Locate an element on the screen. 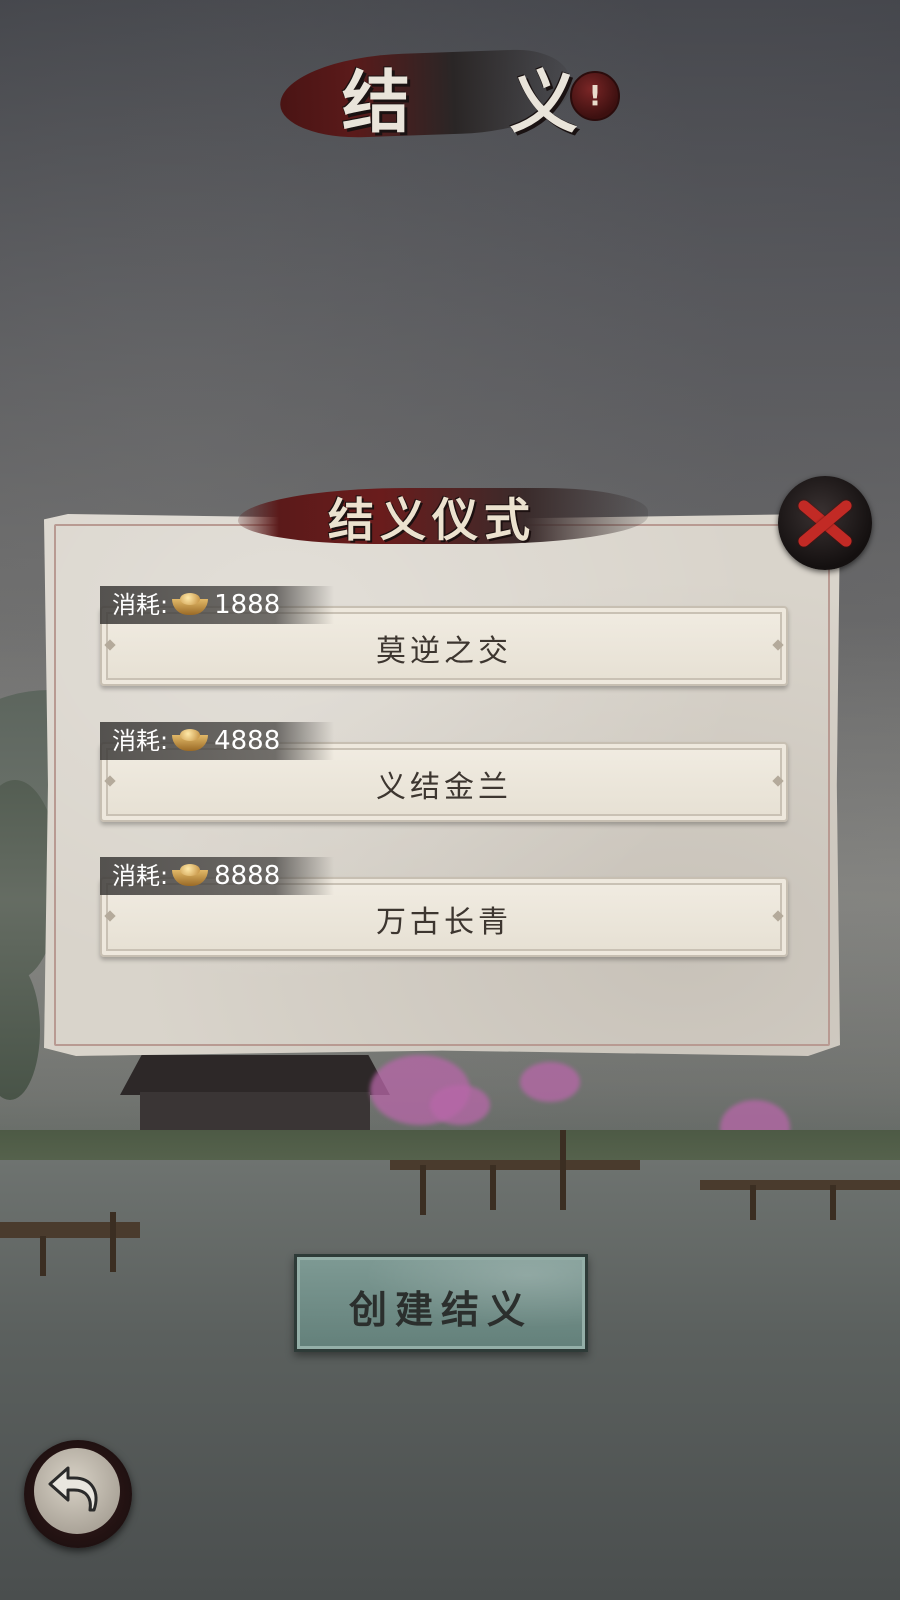 This screenshot has width=900, height=1600. screen-title-banner: 结 义 ! is located at coordinates (449, 95).